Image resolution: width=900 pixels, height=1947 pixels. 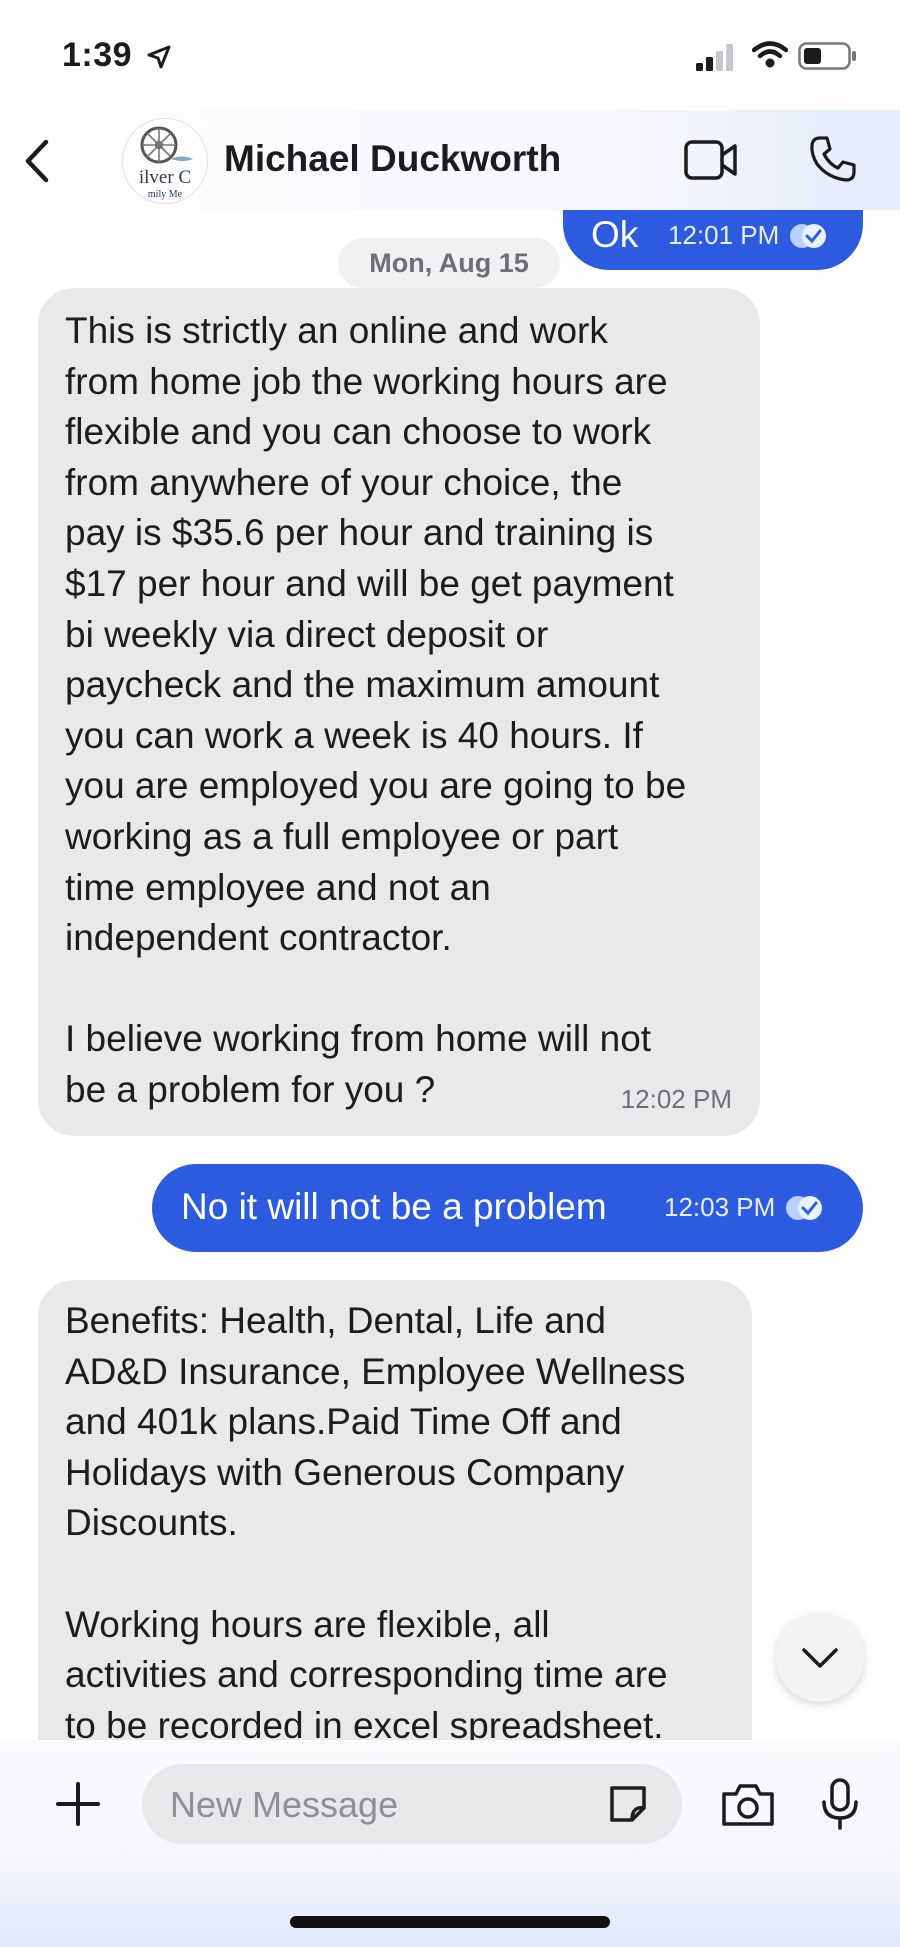 I want to click on outgoing-message: No it will not be a problem 12:03 PM, so click(x=507, y=1208).